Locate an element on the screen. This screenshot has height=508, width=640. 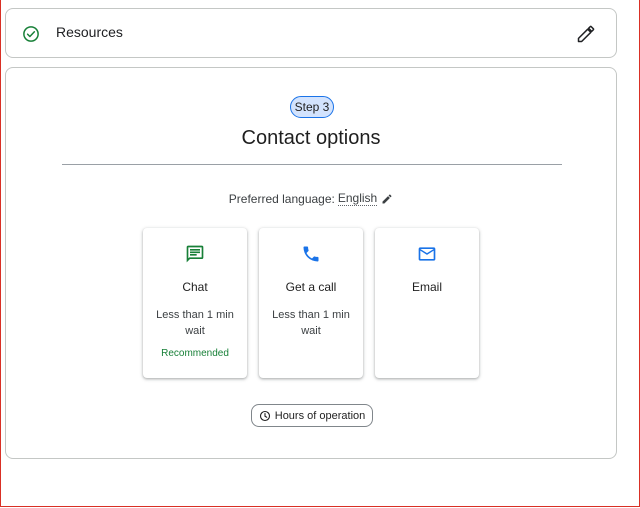
call-wait-time: Less than 1 min wait is located at coordinates (311, 323).